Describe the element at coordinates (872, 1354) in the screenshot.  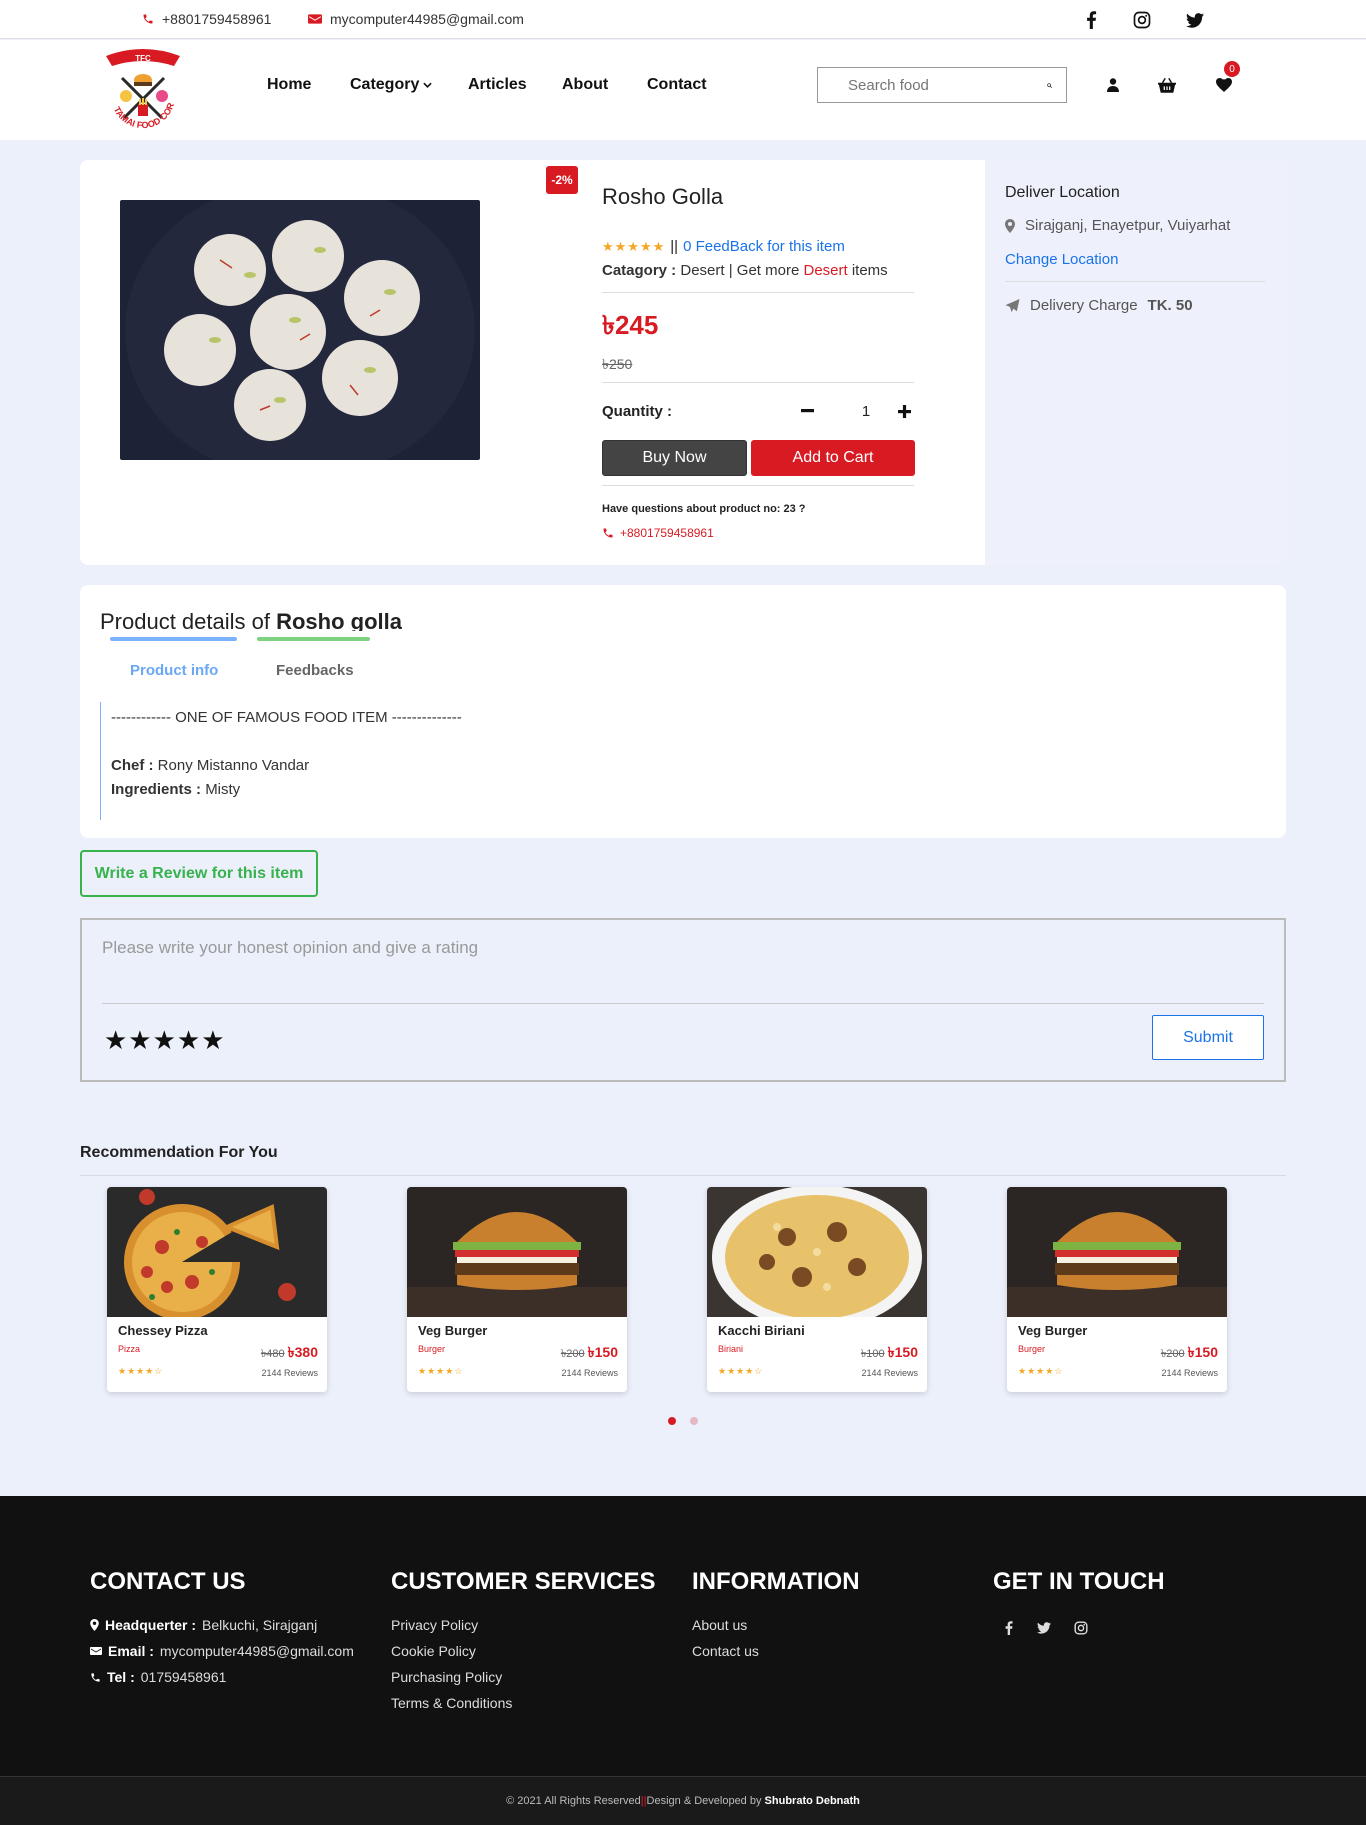
I see `item-old-price: ৳100` at that location.